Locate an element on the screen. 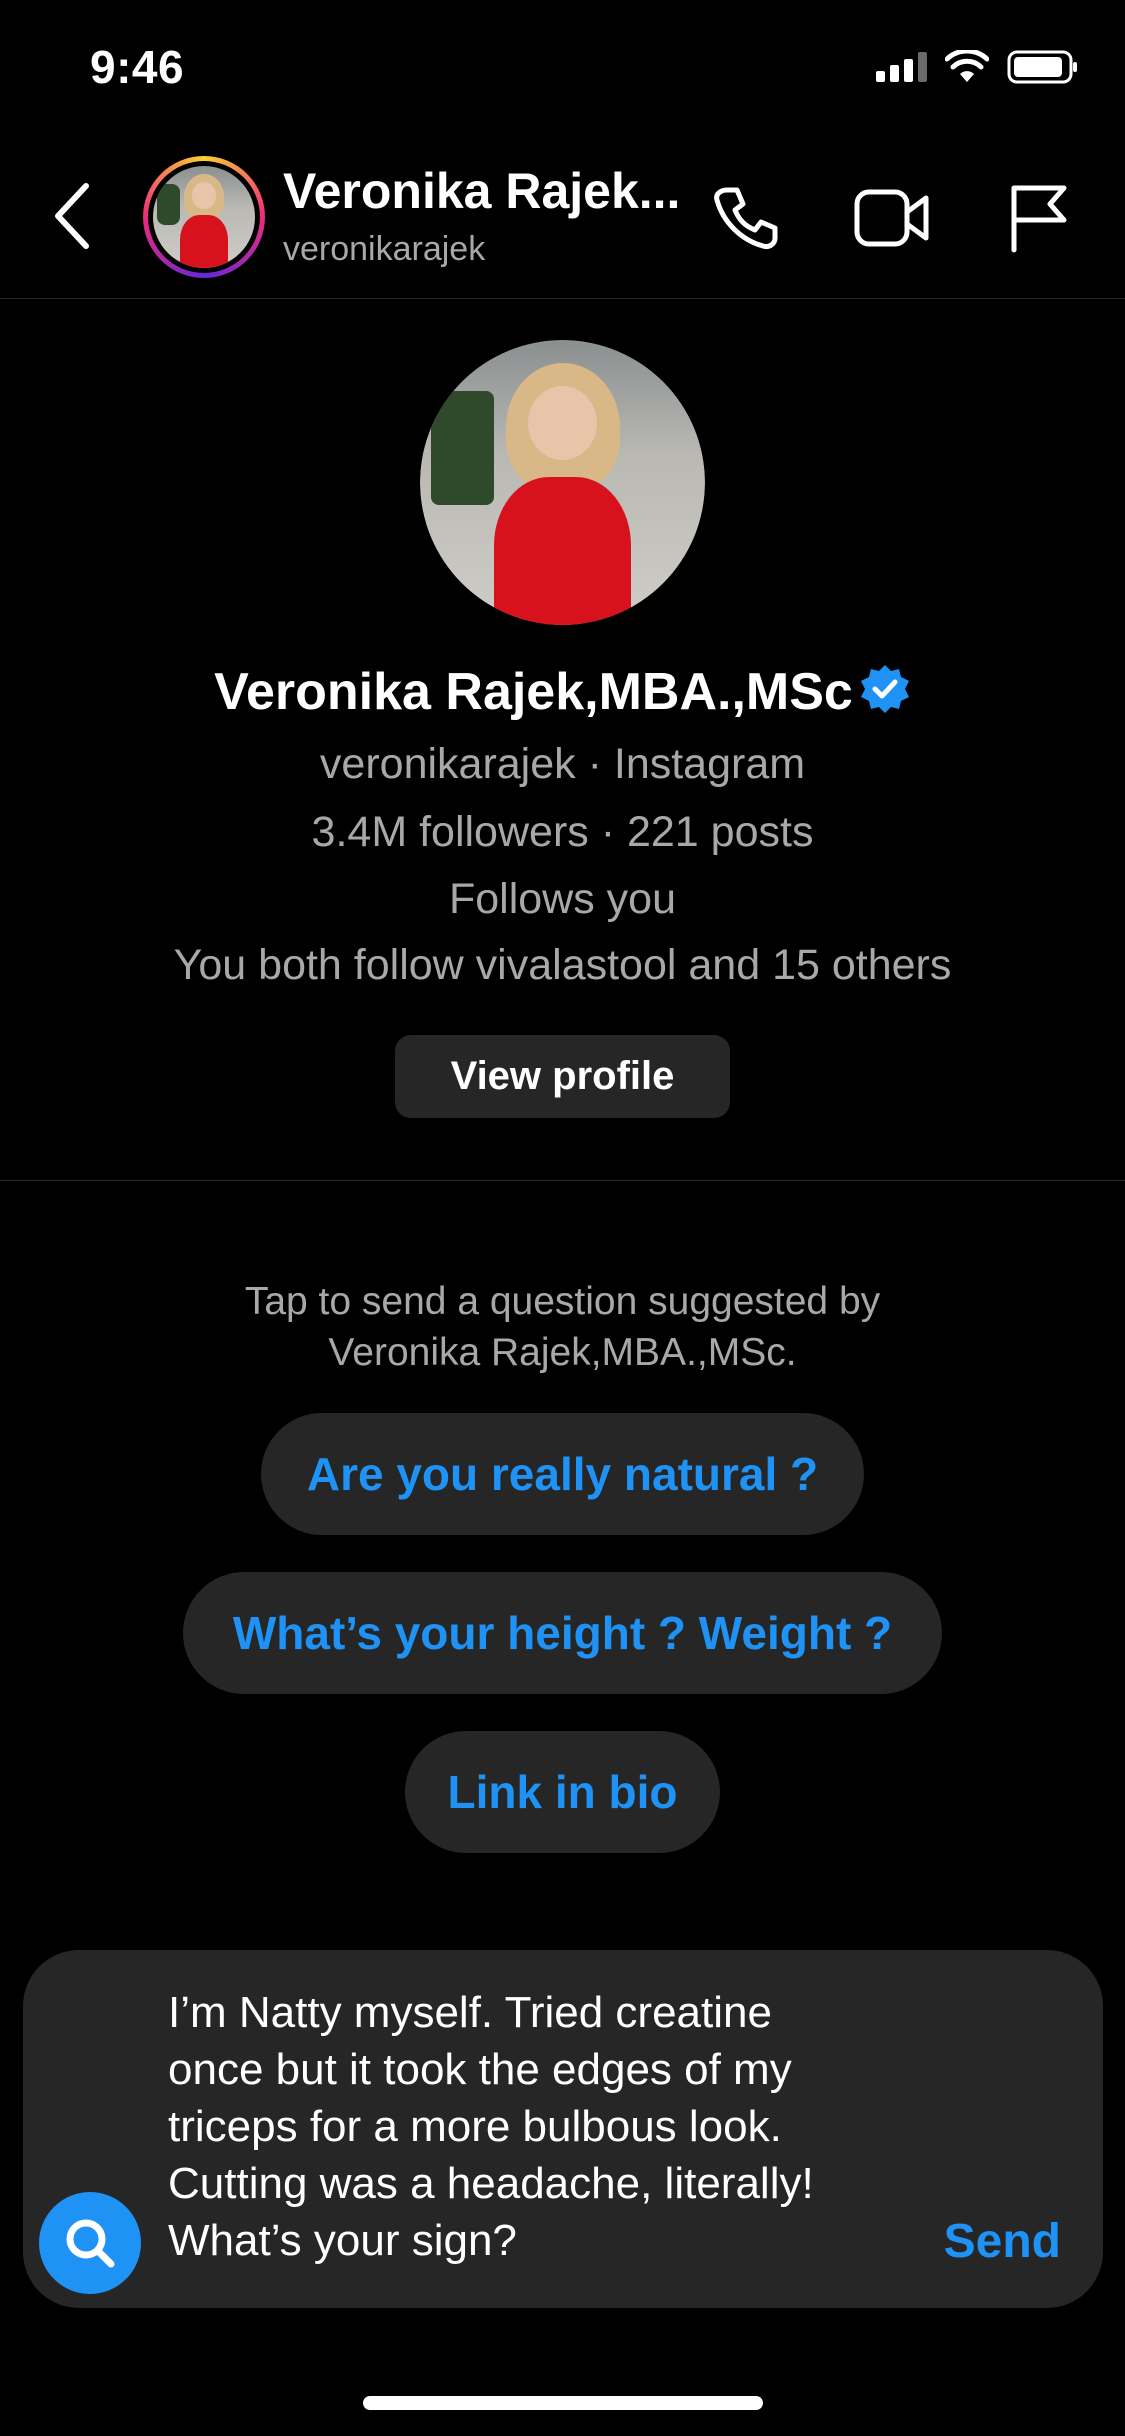  home-indicator is located at coordinates (563, 2403).